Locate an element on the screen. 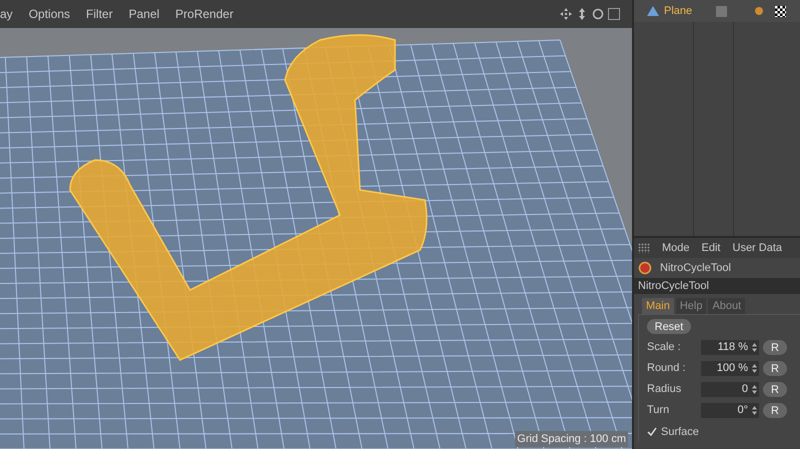  tab: Main is located at coordinates (658, 306).